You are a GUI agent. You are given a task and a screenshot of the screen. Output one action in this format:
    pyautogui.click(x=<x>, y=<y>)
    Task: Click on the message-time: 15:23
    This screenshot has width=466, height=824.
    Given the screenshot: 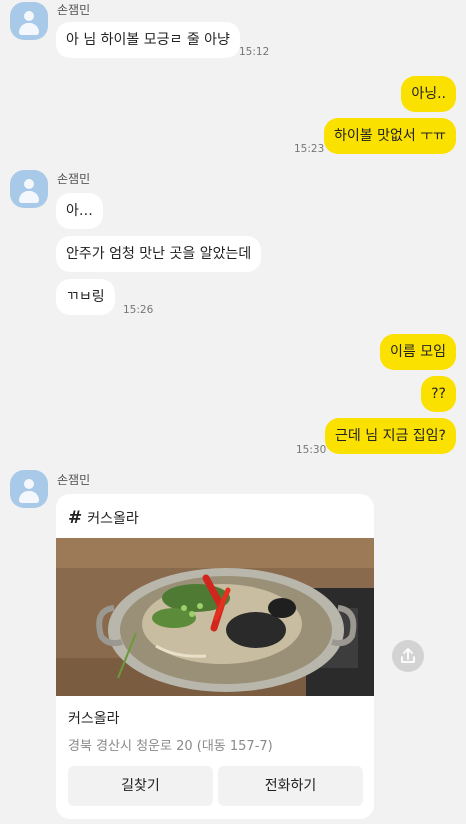 What is the action you would take?
    pyautogui.click(x=309, y=149)
    